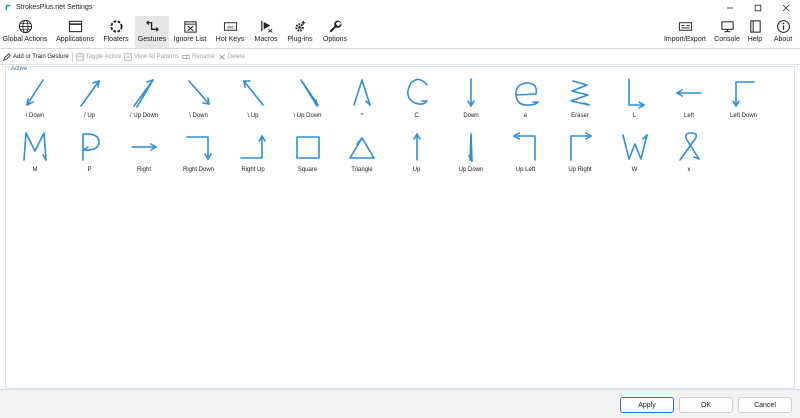 This screenshot has height=418, width=800. Describe the element at coordinates (684, 39) in the screenshot. I see `ribbon-label: Import/Export` at that location.